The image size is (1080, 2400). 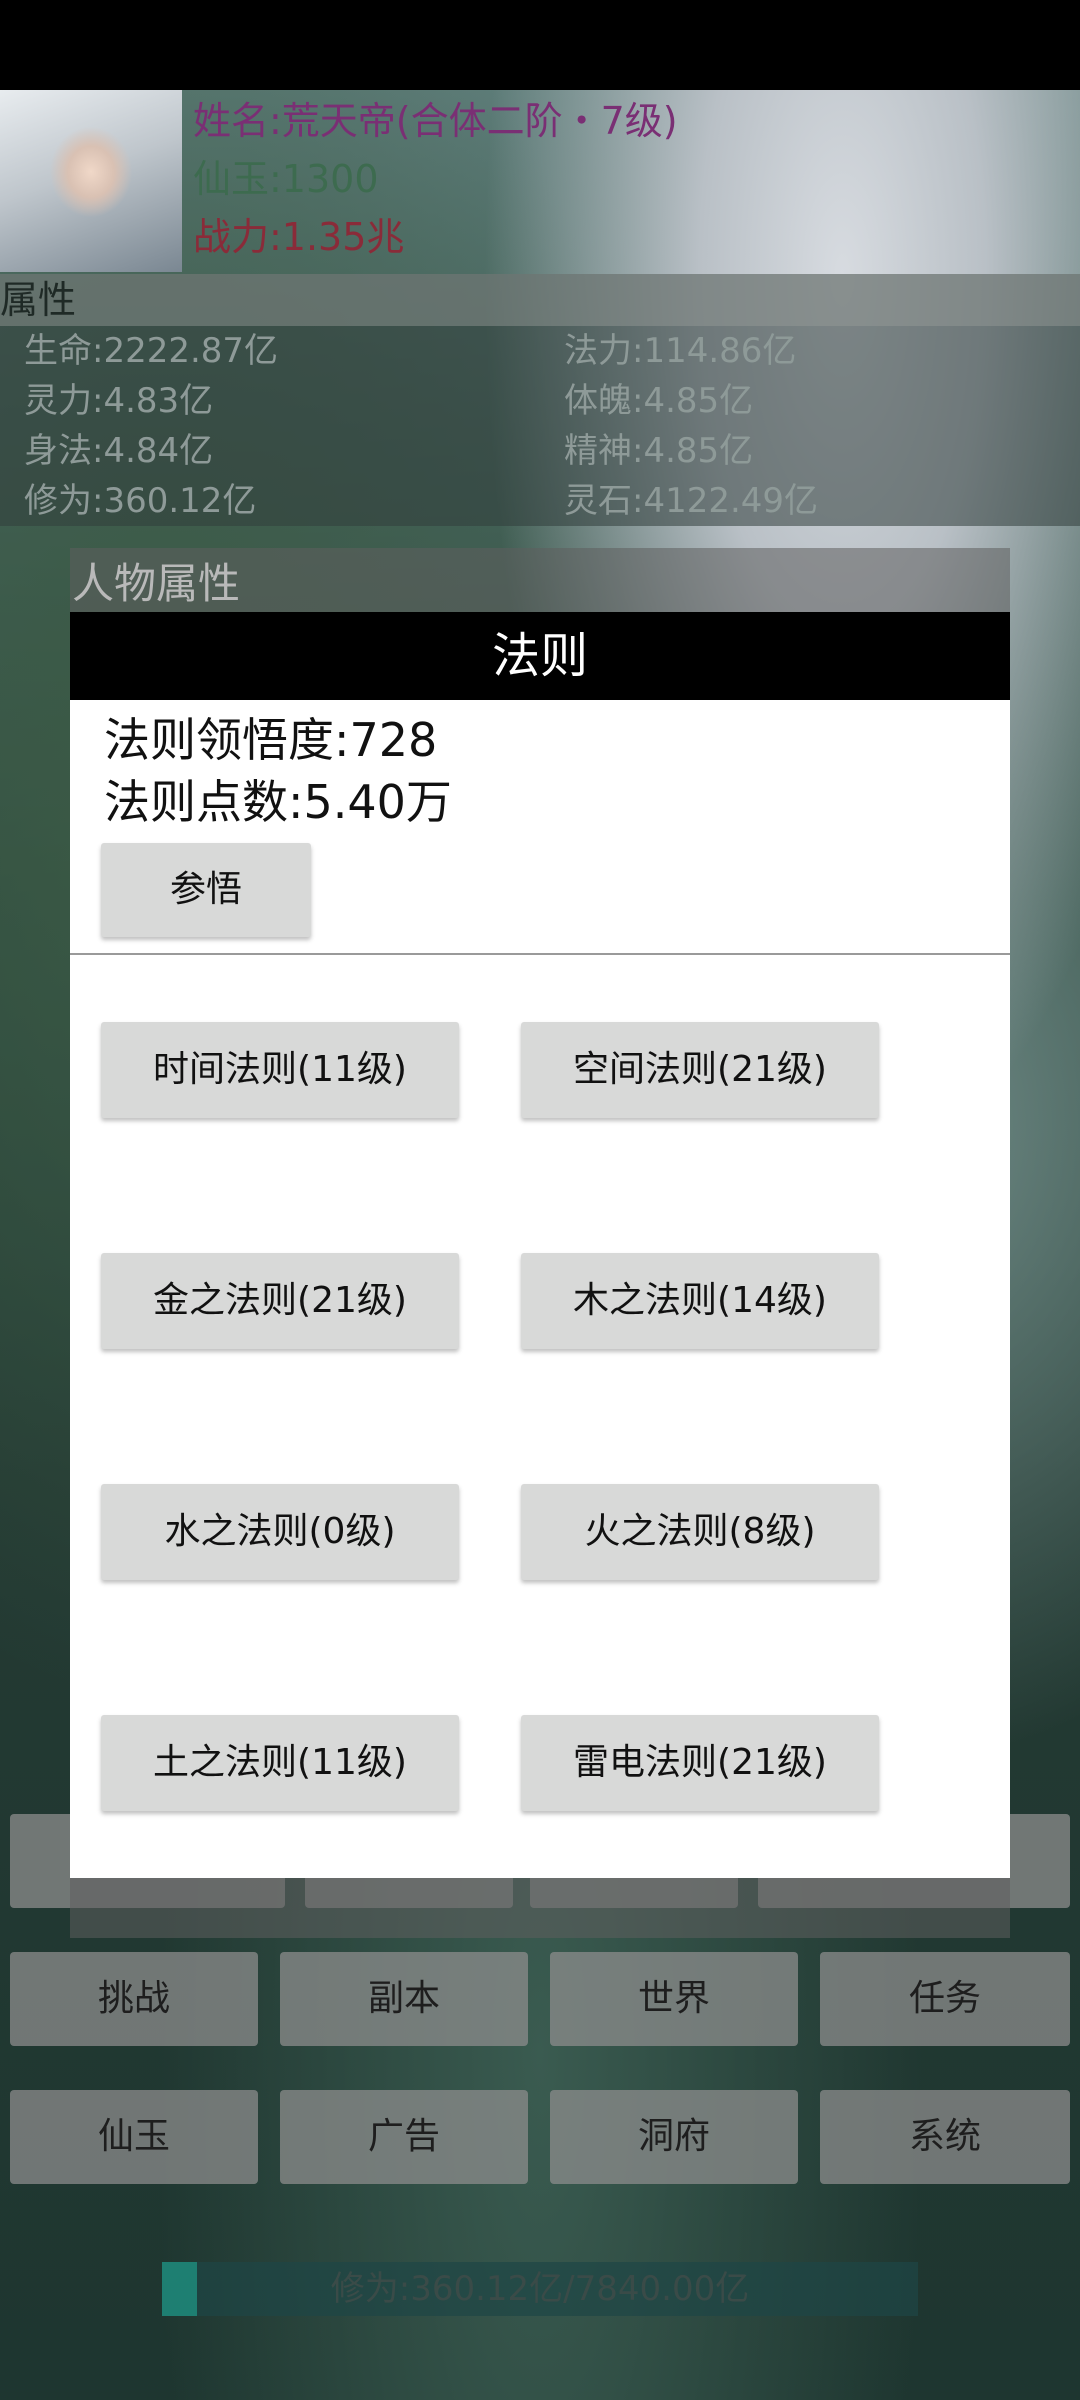 What do you see at coordinates (700, 1532) in the screenshot?
I see `fire-law-button: 火之法则(8级)` at bounding box center [700, 1532].